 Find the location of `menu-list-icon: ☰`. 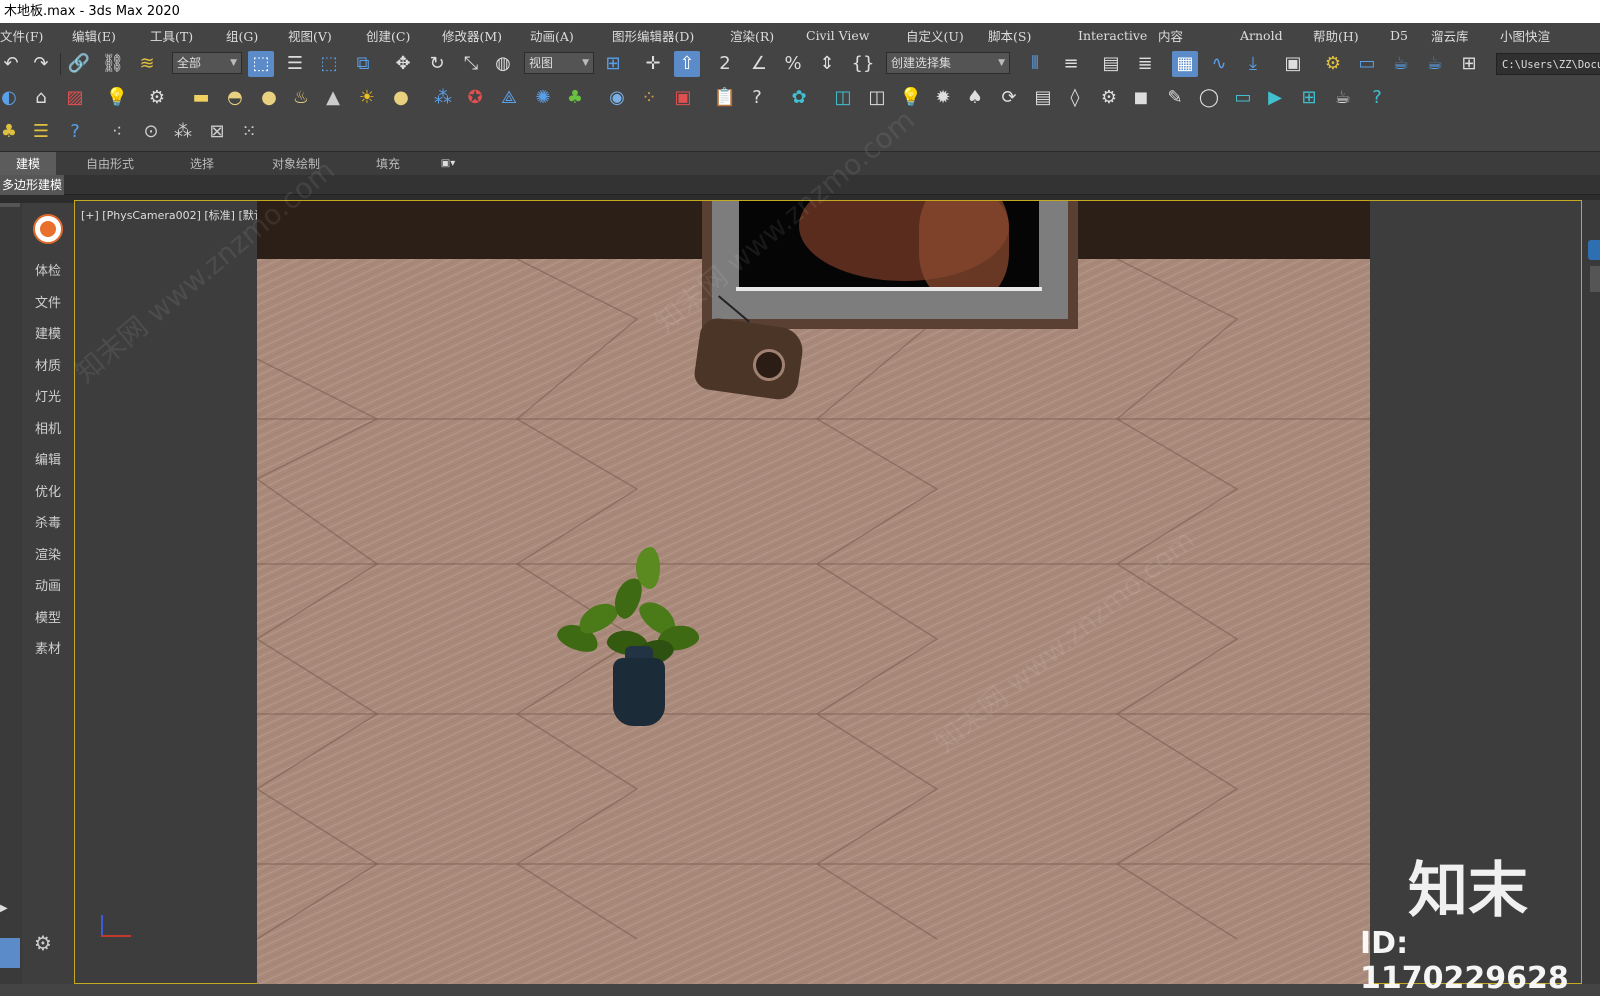

menu-list-icon: ☰ is located at coordinates (41, 132).